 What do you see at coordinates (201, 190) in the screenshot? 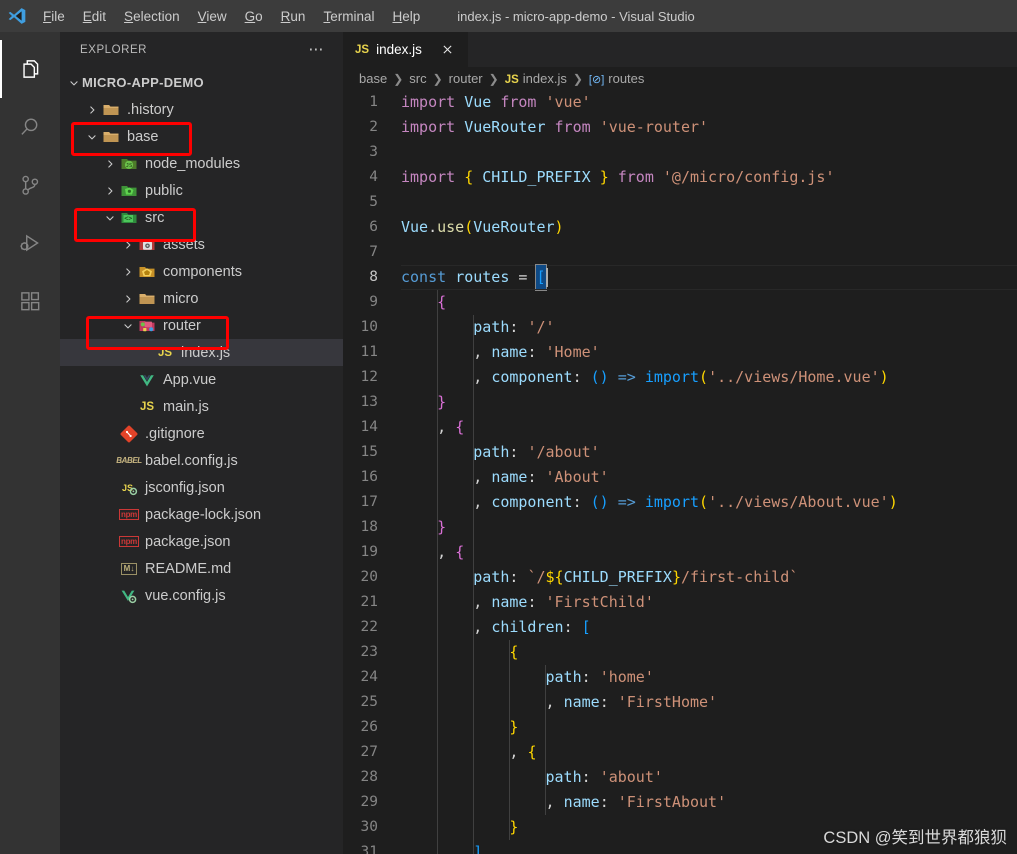
I see `tree-item-public: public` at bounding box center [201, 190].